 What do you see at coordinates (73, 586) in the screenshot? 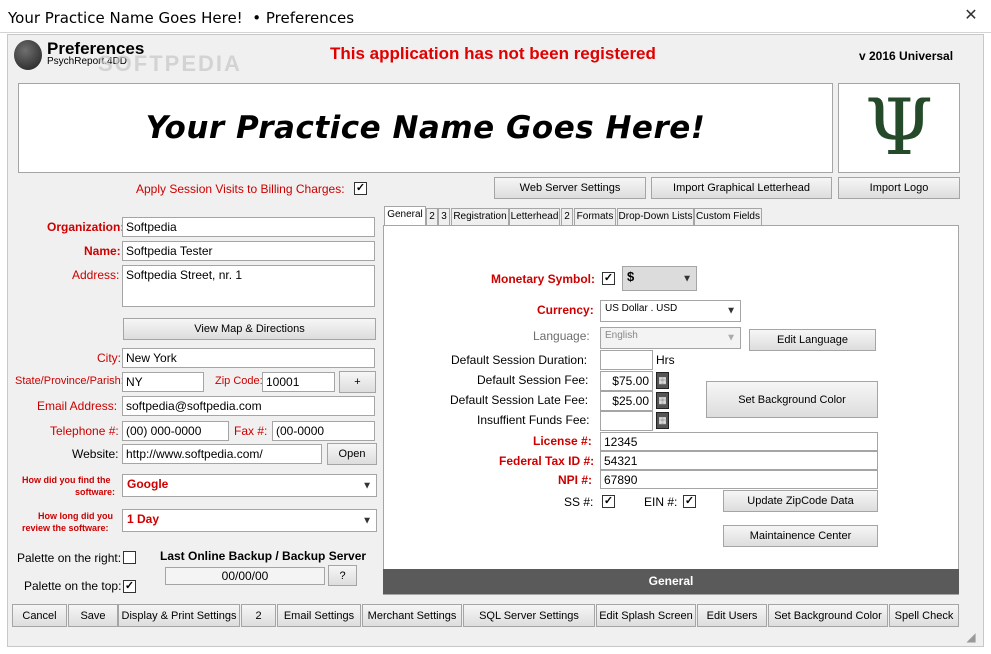
I see `palette-top-label: Palette on the top:` at bounding box center [73, 586].